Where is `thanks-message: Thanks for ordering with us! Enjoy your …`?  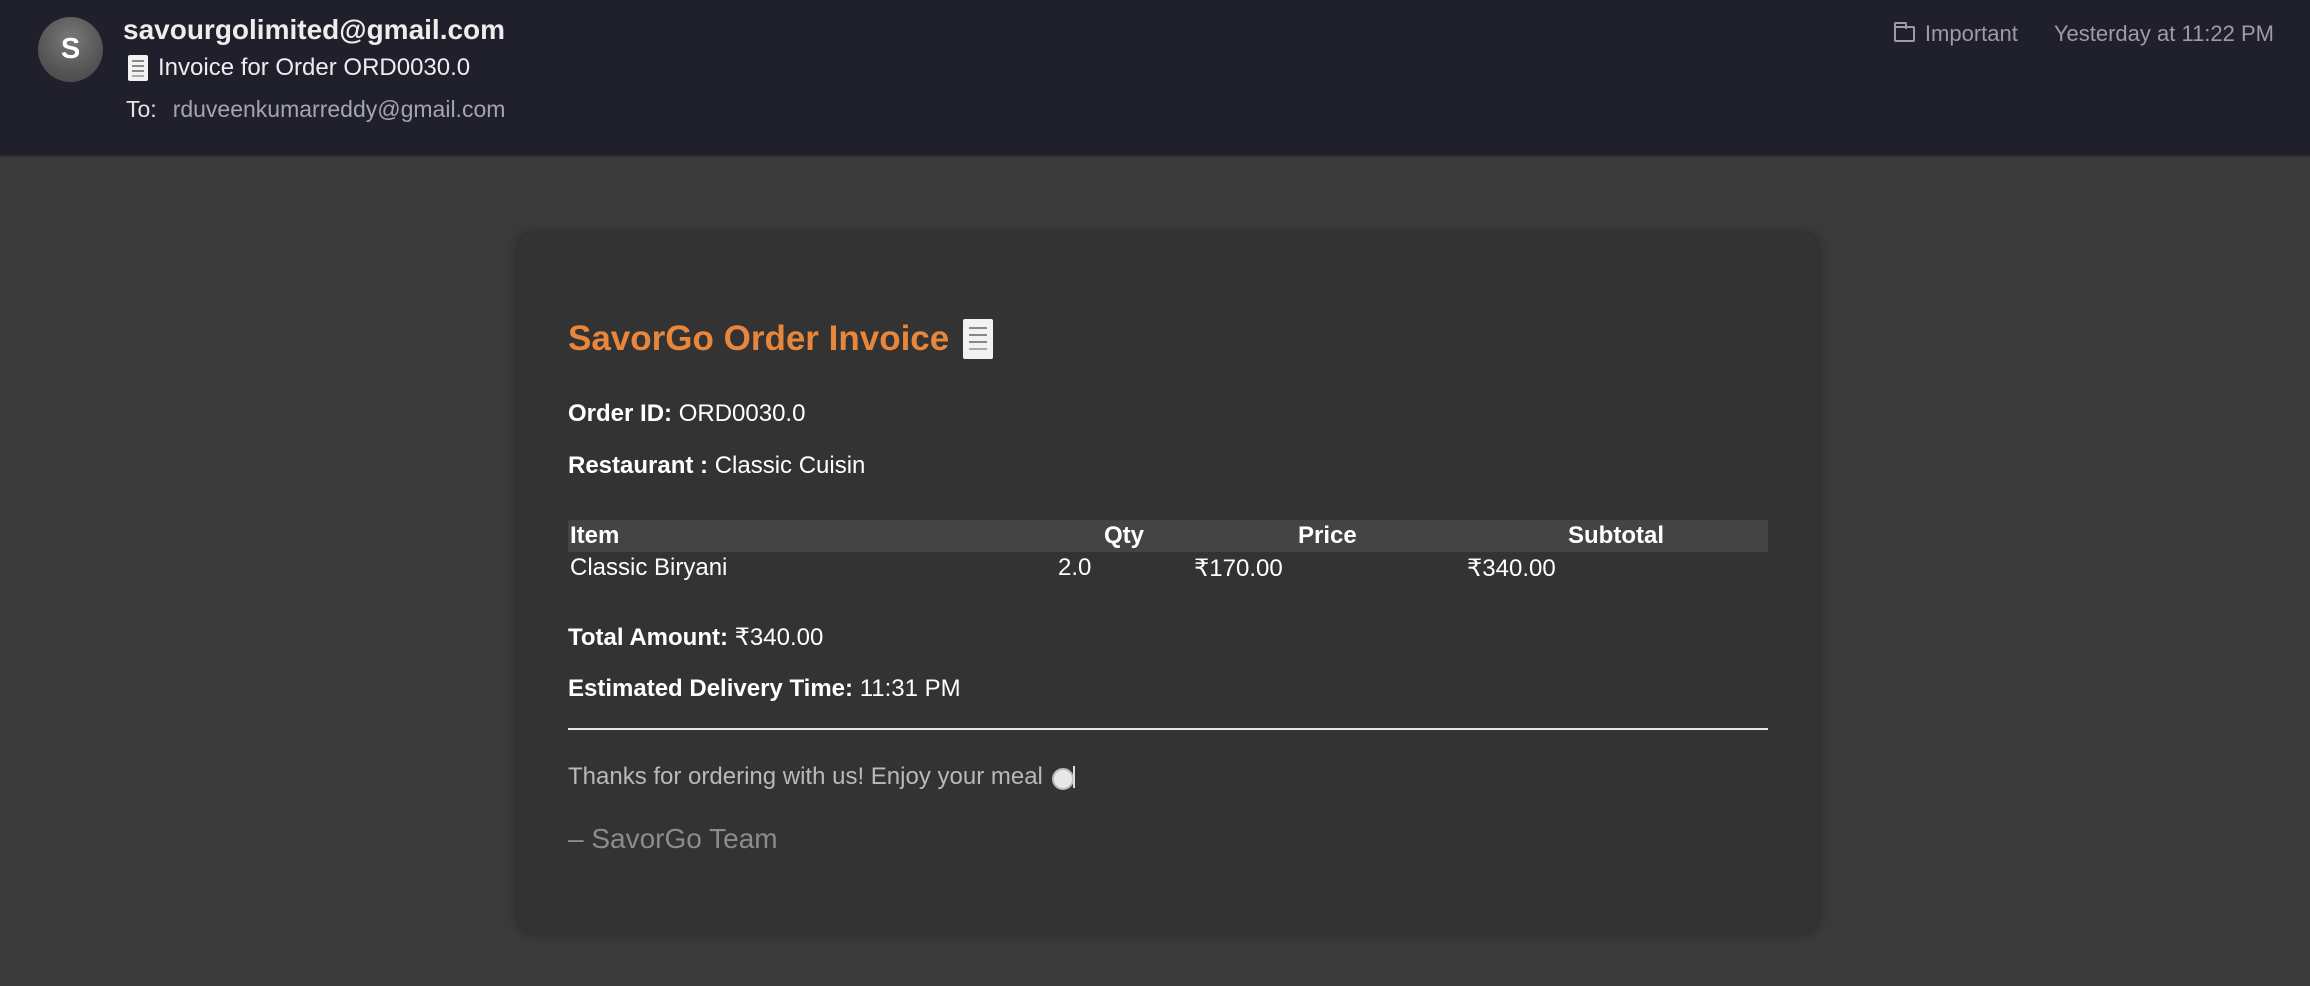 thanks-message: Thanks for ordering with us! Enjoy your … is located at coordinates (821, 777).